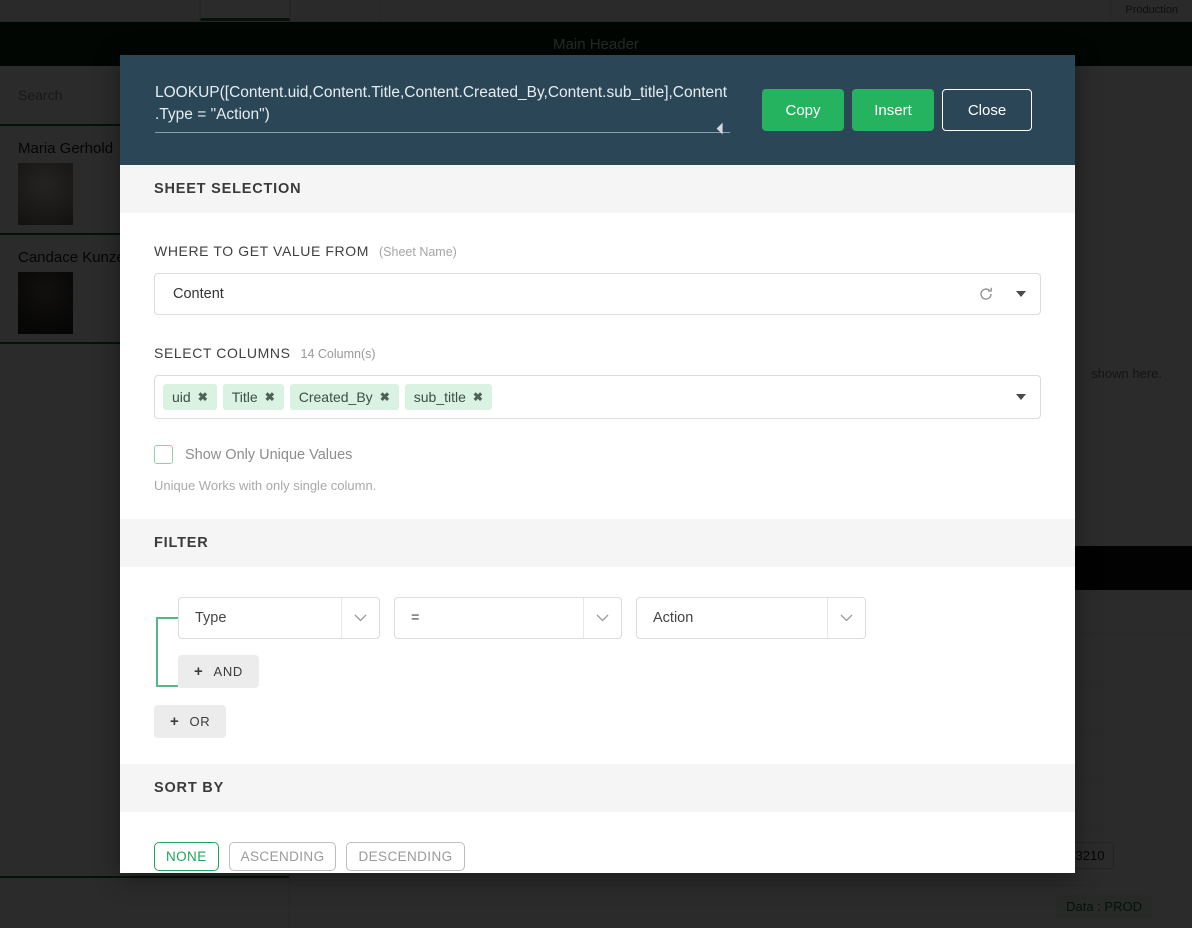 The image size is (1192, 928). I want to click on column-token: Title ✖, so click(253, 397).